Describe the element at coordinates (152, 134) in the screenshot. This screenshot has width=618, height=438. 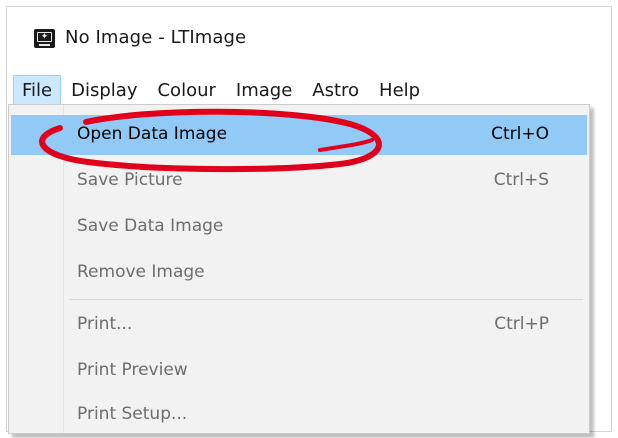
I see `menu-item-label: Open Data Image` at that location.